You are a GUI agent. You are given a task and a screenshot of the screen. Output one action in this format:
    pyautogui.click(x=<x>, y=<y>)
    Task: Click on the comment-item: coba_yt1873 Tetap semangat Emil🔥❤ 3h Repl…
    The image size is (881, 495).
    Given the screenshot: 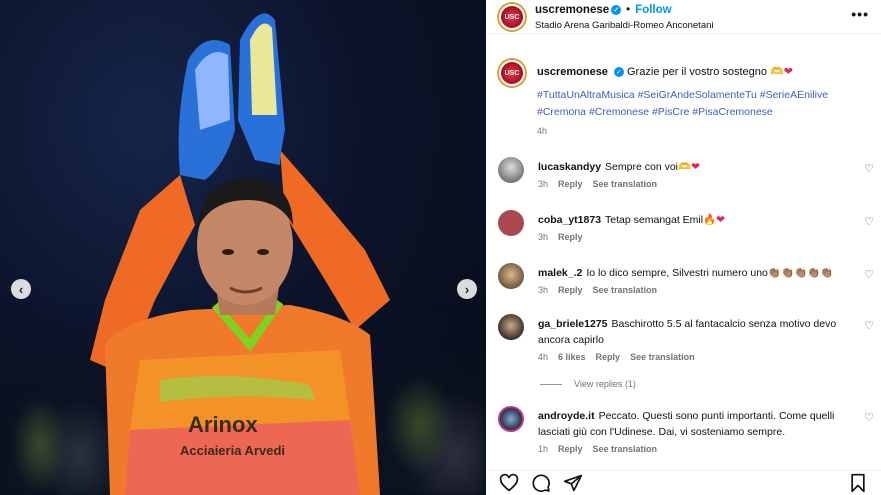 What is the action you would take?
    pyautogui.click(x=686, y=226)
    